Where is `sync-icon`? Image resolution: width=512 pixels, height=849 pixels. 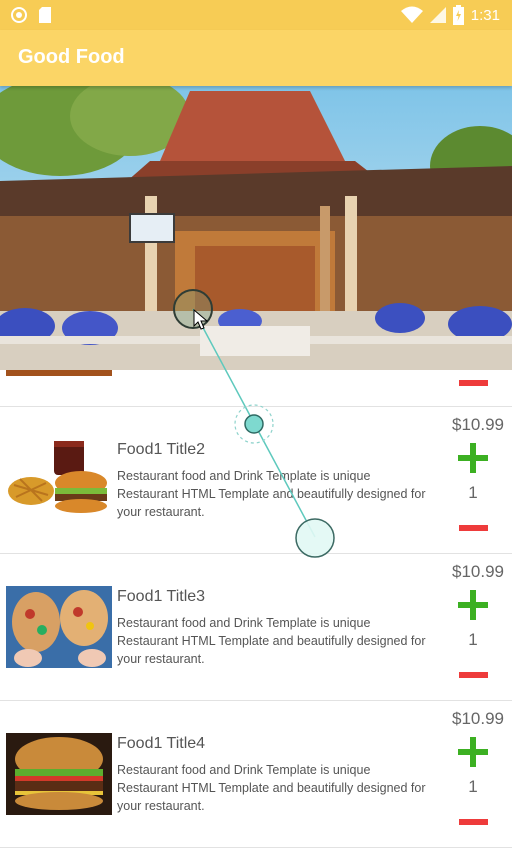 sync-icon is located at coordinates (19, 15).